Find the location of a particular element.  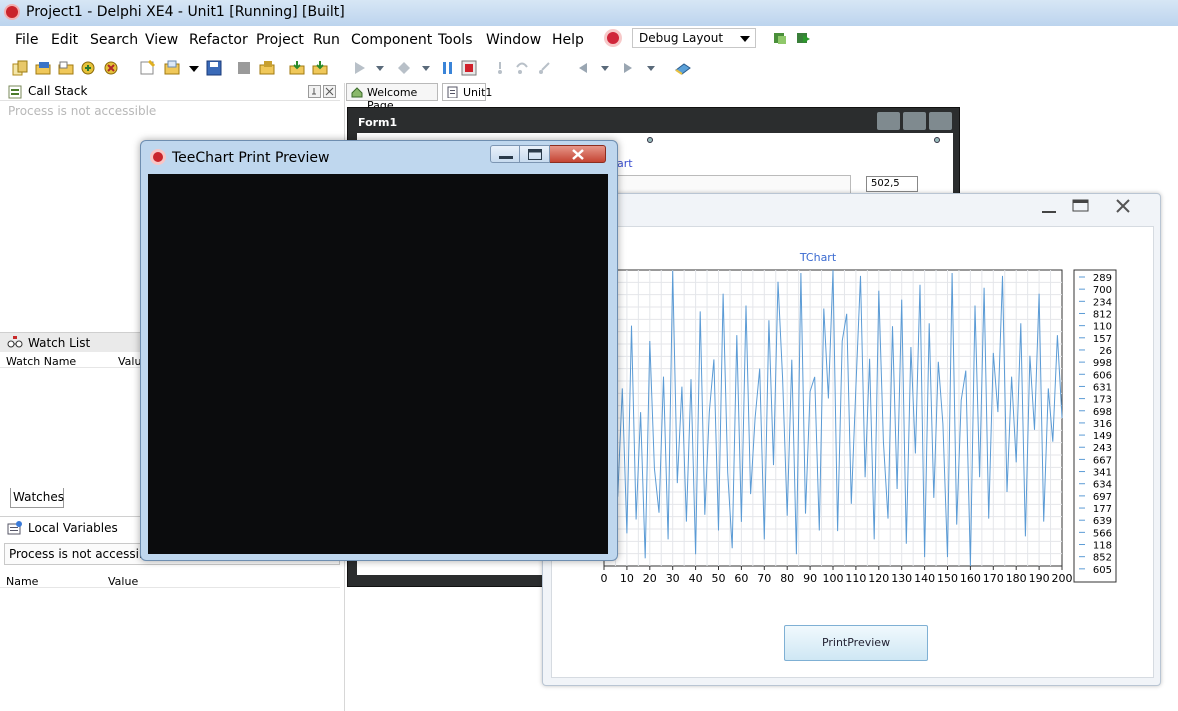

save-icon is located at coordinates (214, 68).